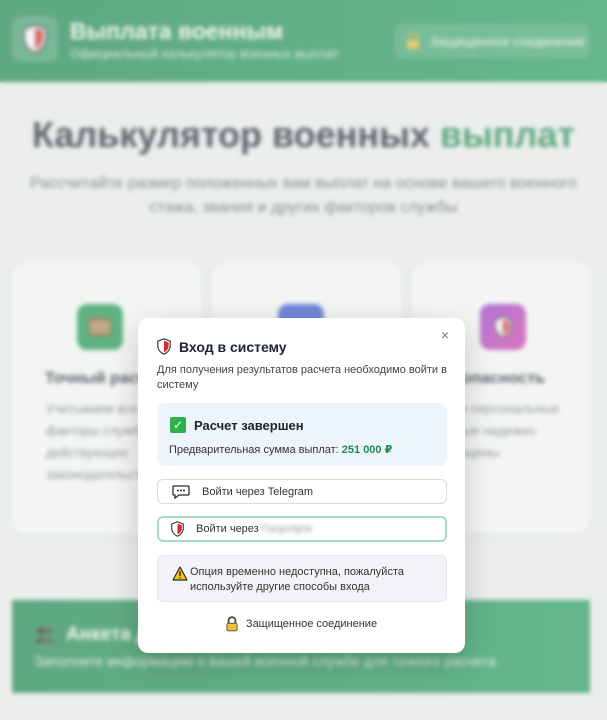  Describe the element at coordinates (255, 450) in the screenshot. I see `result-sum-label: Предварительная сумма выплат:` at that location.